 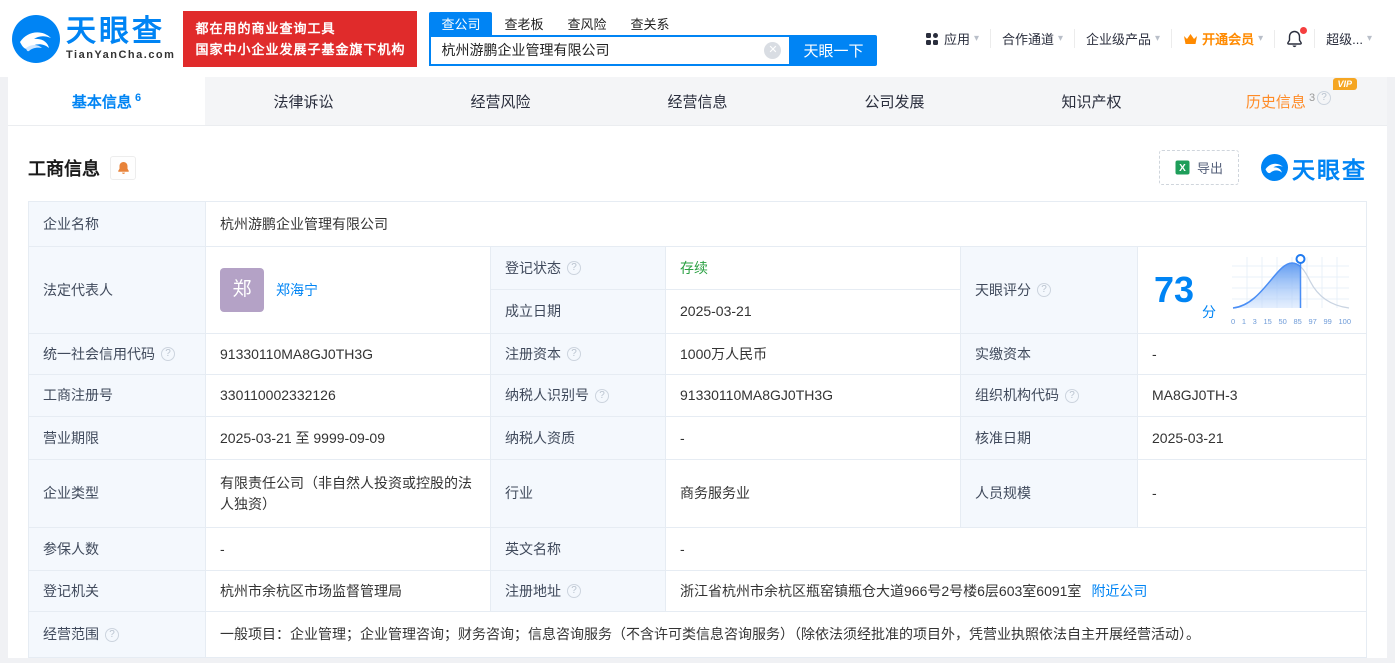 What do you see at coordinates (1174, 289) in the screenshot?
I see `score-value: 73` at bounding box center [1174, 289].